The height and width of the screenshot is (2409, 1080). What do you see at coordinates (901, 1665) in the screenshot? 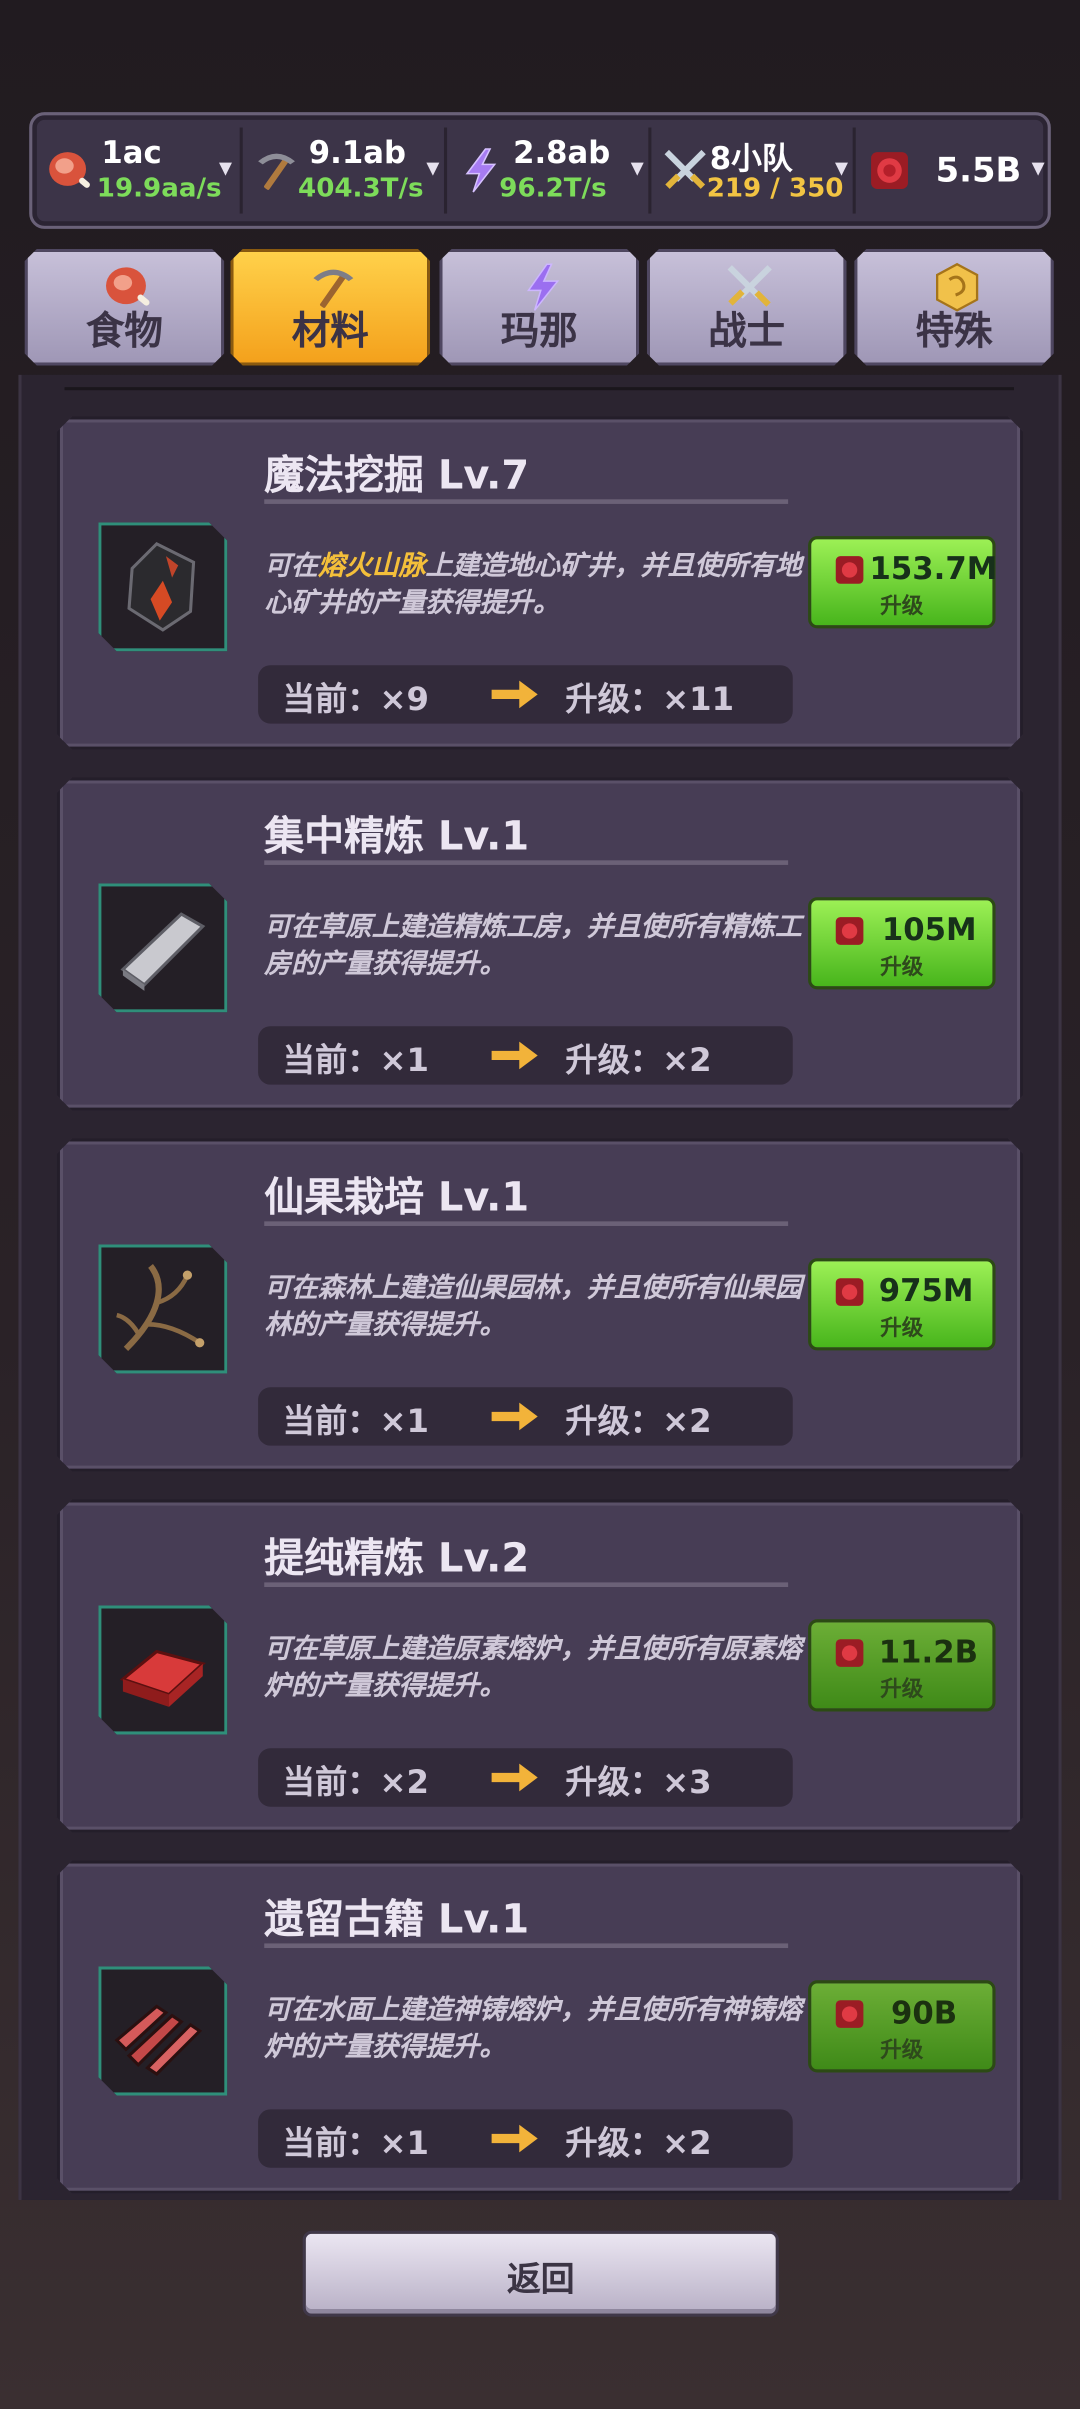
I see `upgrade-button: 11.2B 升级` at bounding box center [901, 1665].